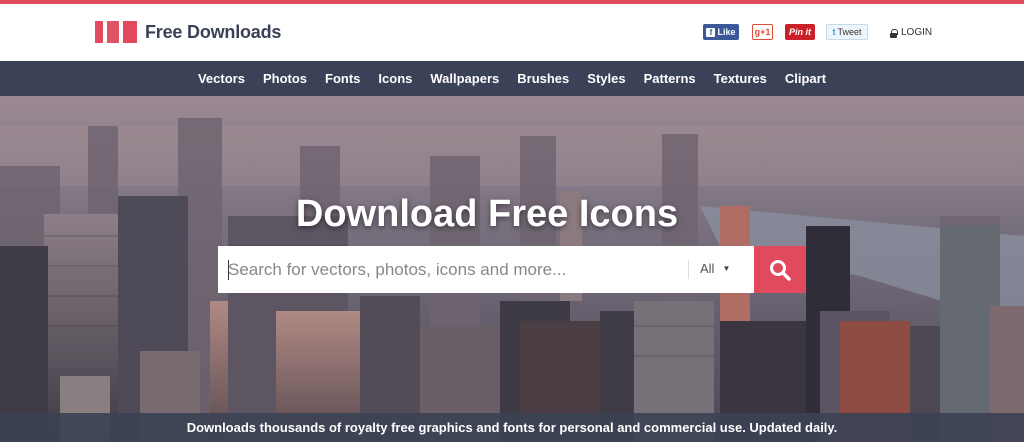  I want to click on search-divider, so click(688, 269).